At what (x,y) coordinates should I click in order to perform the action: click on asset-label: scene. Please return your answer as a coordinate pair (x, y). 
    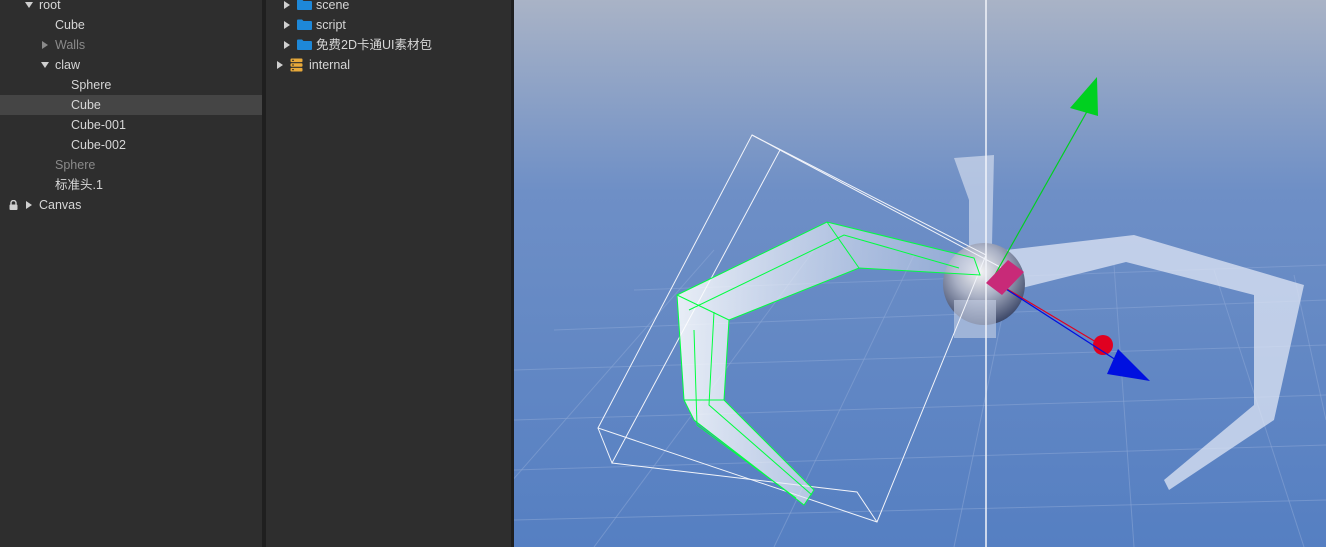
    Looking at the image, I should click on (333, 6).